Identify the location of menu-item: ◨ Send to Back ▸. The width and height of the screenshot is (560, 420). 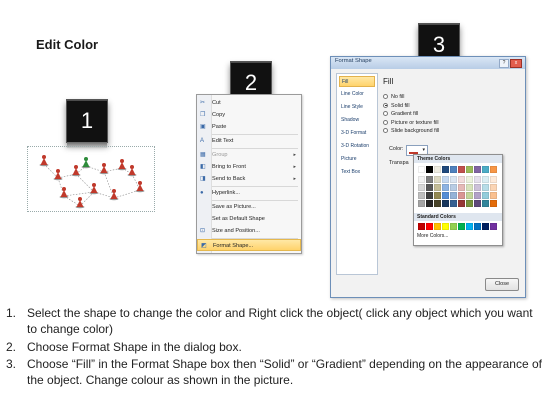
(249, 179).